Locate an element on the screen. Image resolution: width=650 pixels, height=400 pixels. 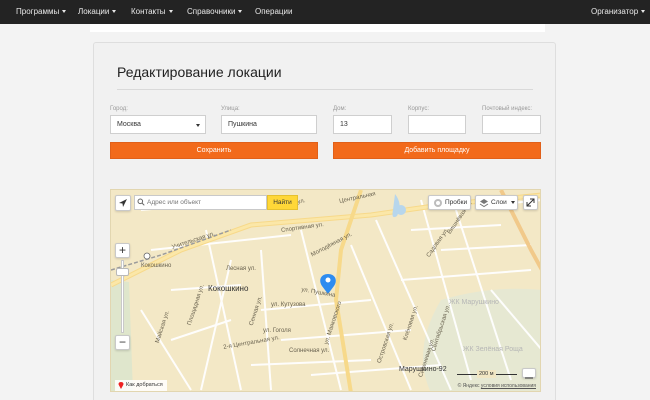
scale-label: 200 м is located at coordinates (486, 374).